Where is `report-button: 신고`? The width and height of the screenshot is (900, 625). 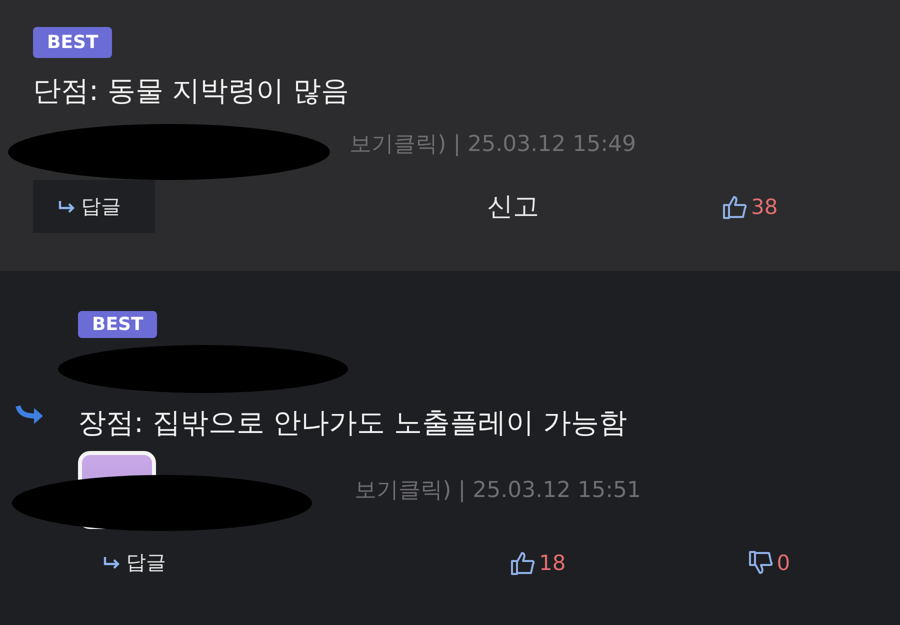
report-button: 신고 is located at coordinates (513, 206).